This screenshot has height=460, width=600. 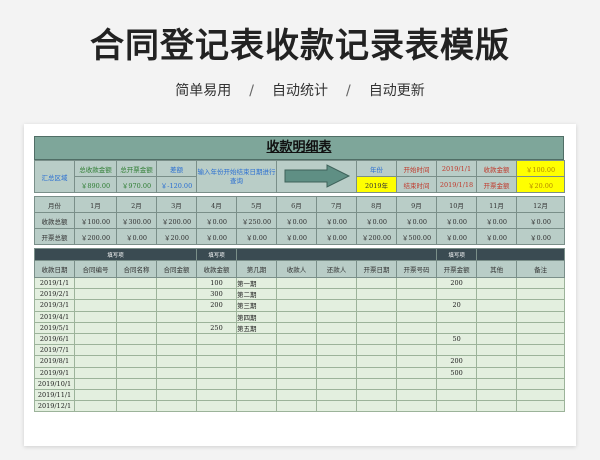 What do you see at coordinates (457, 339) in the screenshot?
I see `table-cell: 50` at bounding box center [457, 339].